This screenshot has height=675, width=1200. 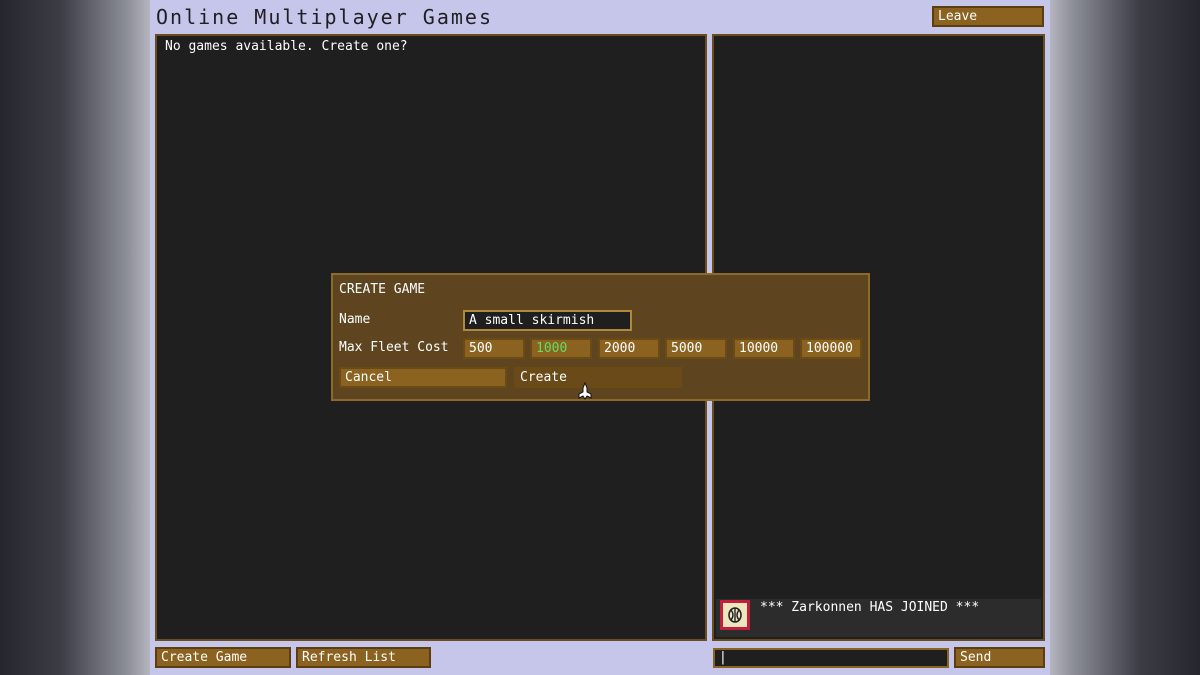 I want to click on left-backdrop, so click(x=75, y=337).